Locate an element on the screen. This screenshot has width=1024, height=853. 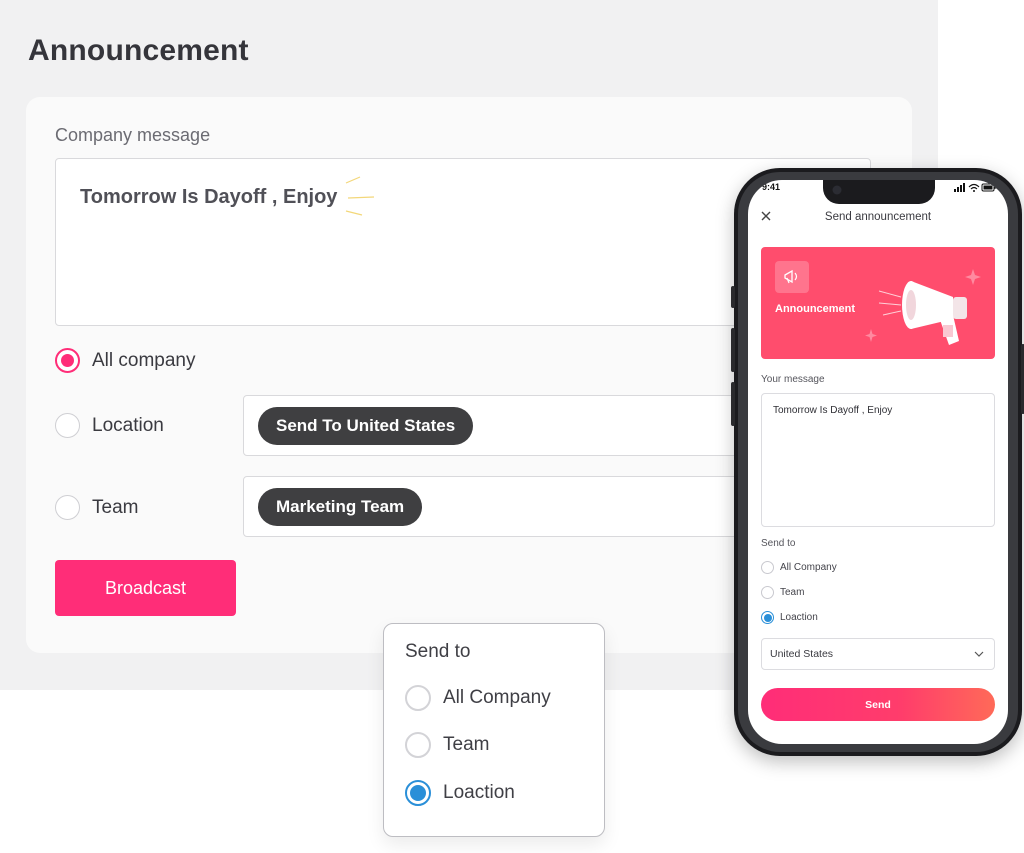
send-button: Send is located at coordinates (878, 704).